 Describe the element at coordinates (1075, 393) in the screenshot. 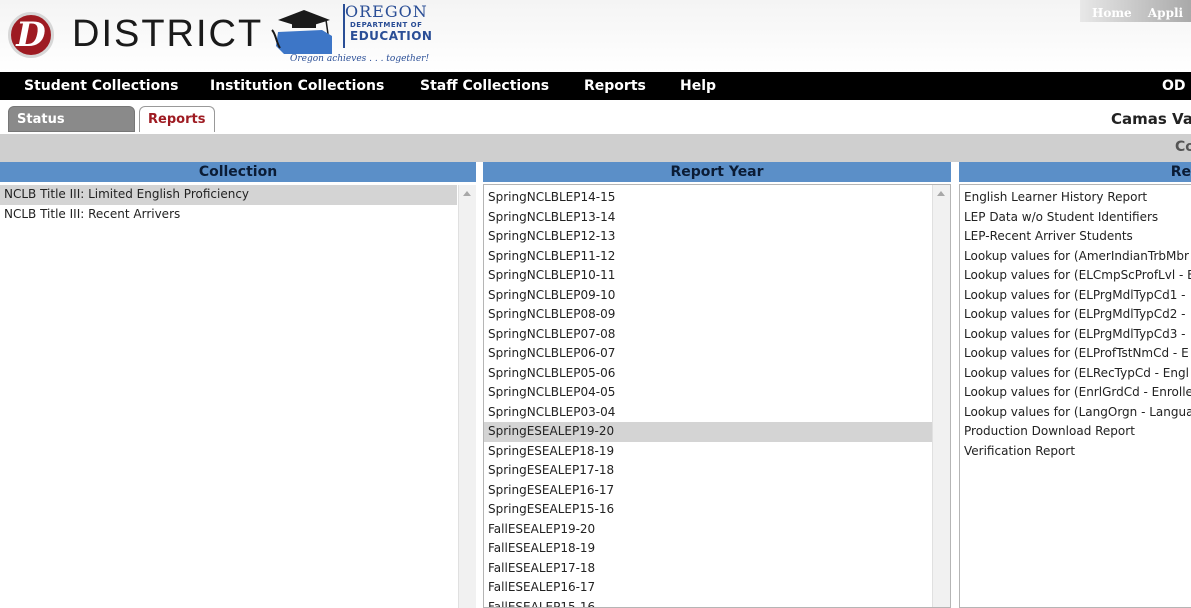

I see `report-item: Lookup values for (EnrlGrdCd - Enrolle` at that location.